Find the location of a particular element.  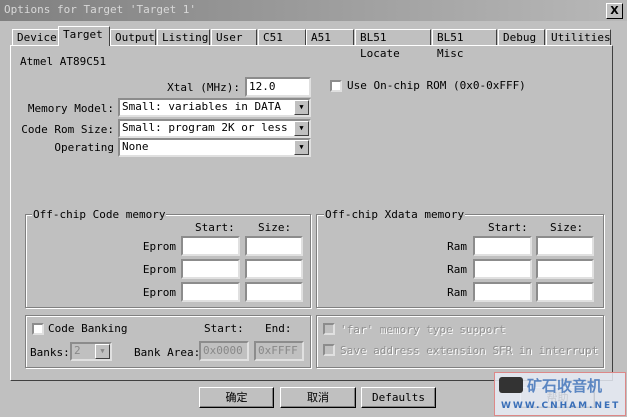

banks-select: 2 ▼ is located at coordinates (91, 351).